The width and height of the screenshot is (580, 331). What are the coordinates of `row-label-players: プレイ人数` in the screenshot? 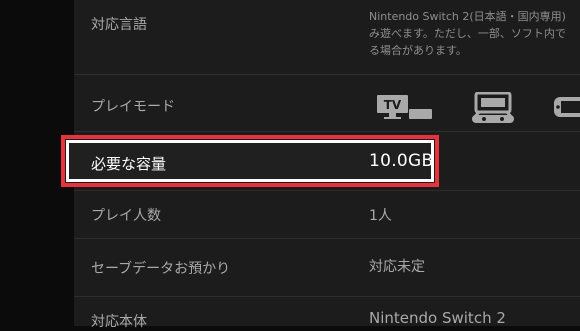 It's located at (126, 216).